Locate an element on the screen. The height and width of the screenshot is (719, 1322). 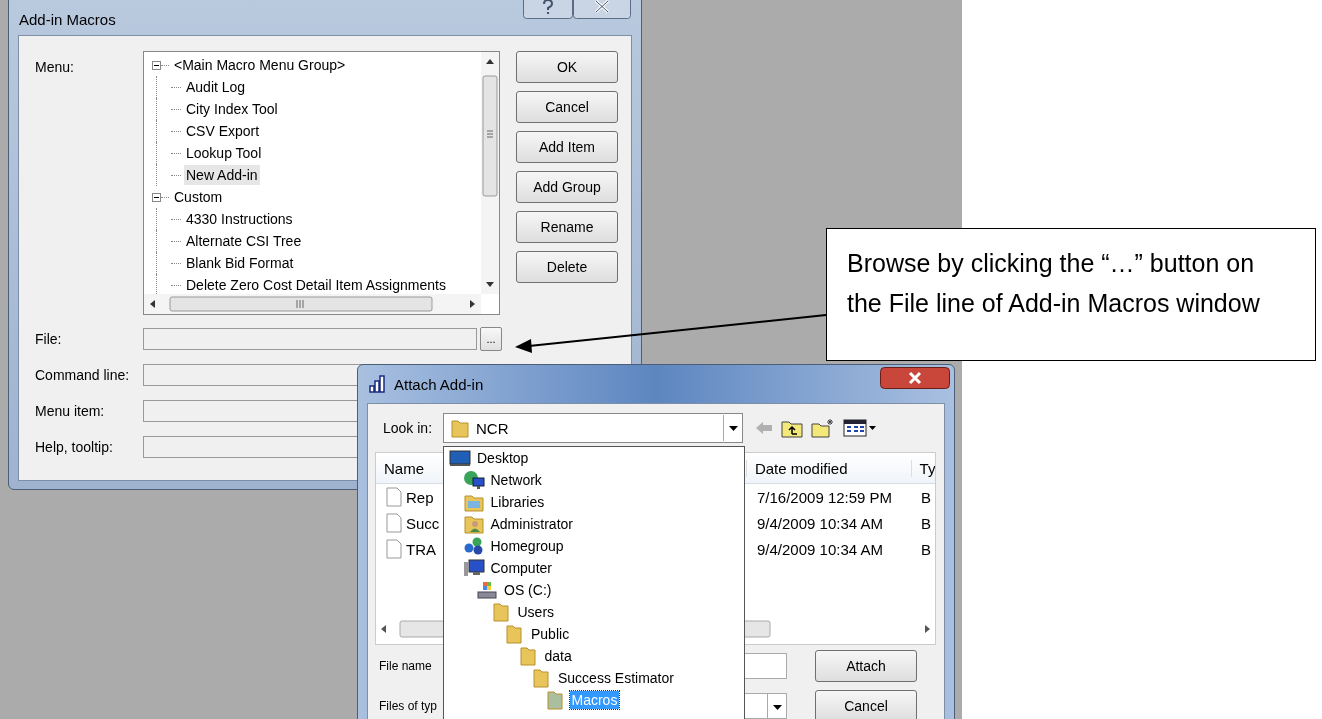
folder-list-item: OS (C:) is located at coordinates (528, 590).